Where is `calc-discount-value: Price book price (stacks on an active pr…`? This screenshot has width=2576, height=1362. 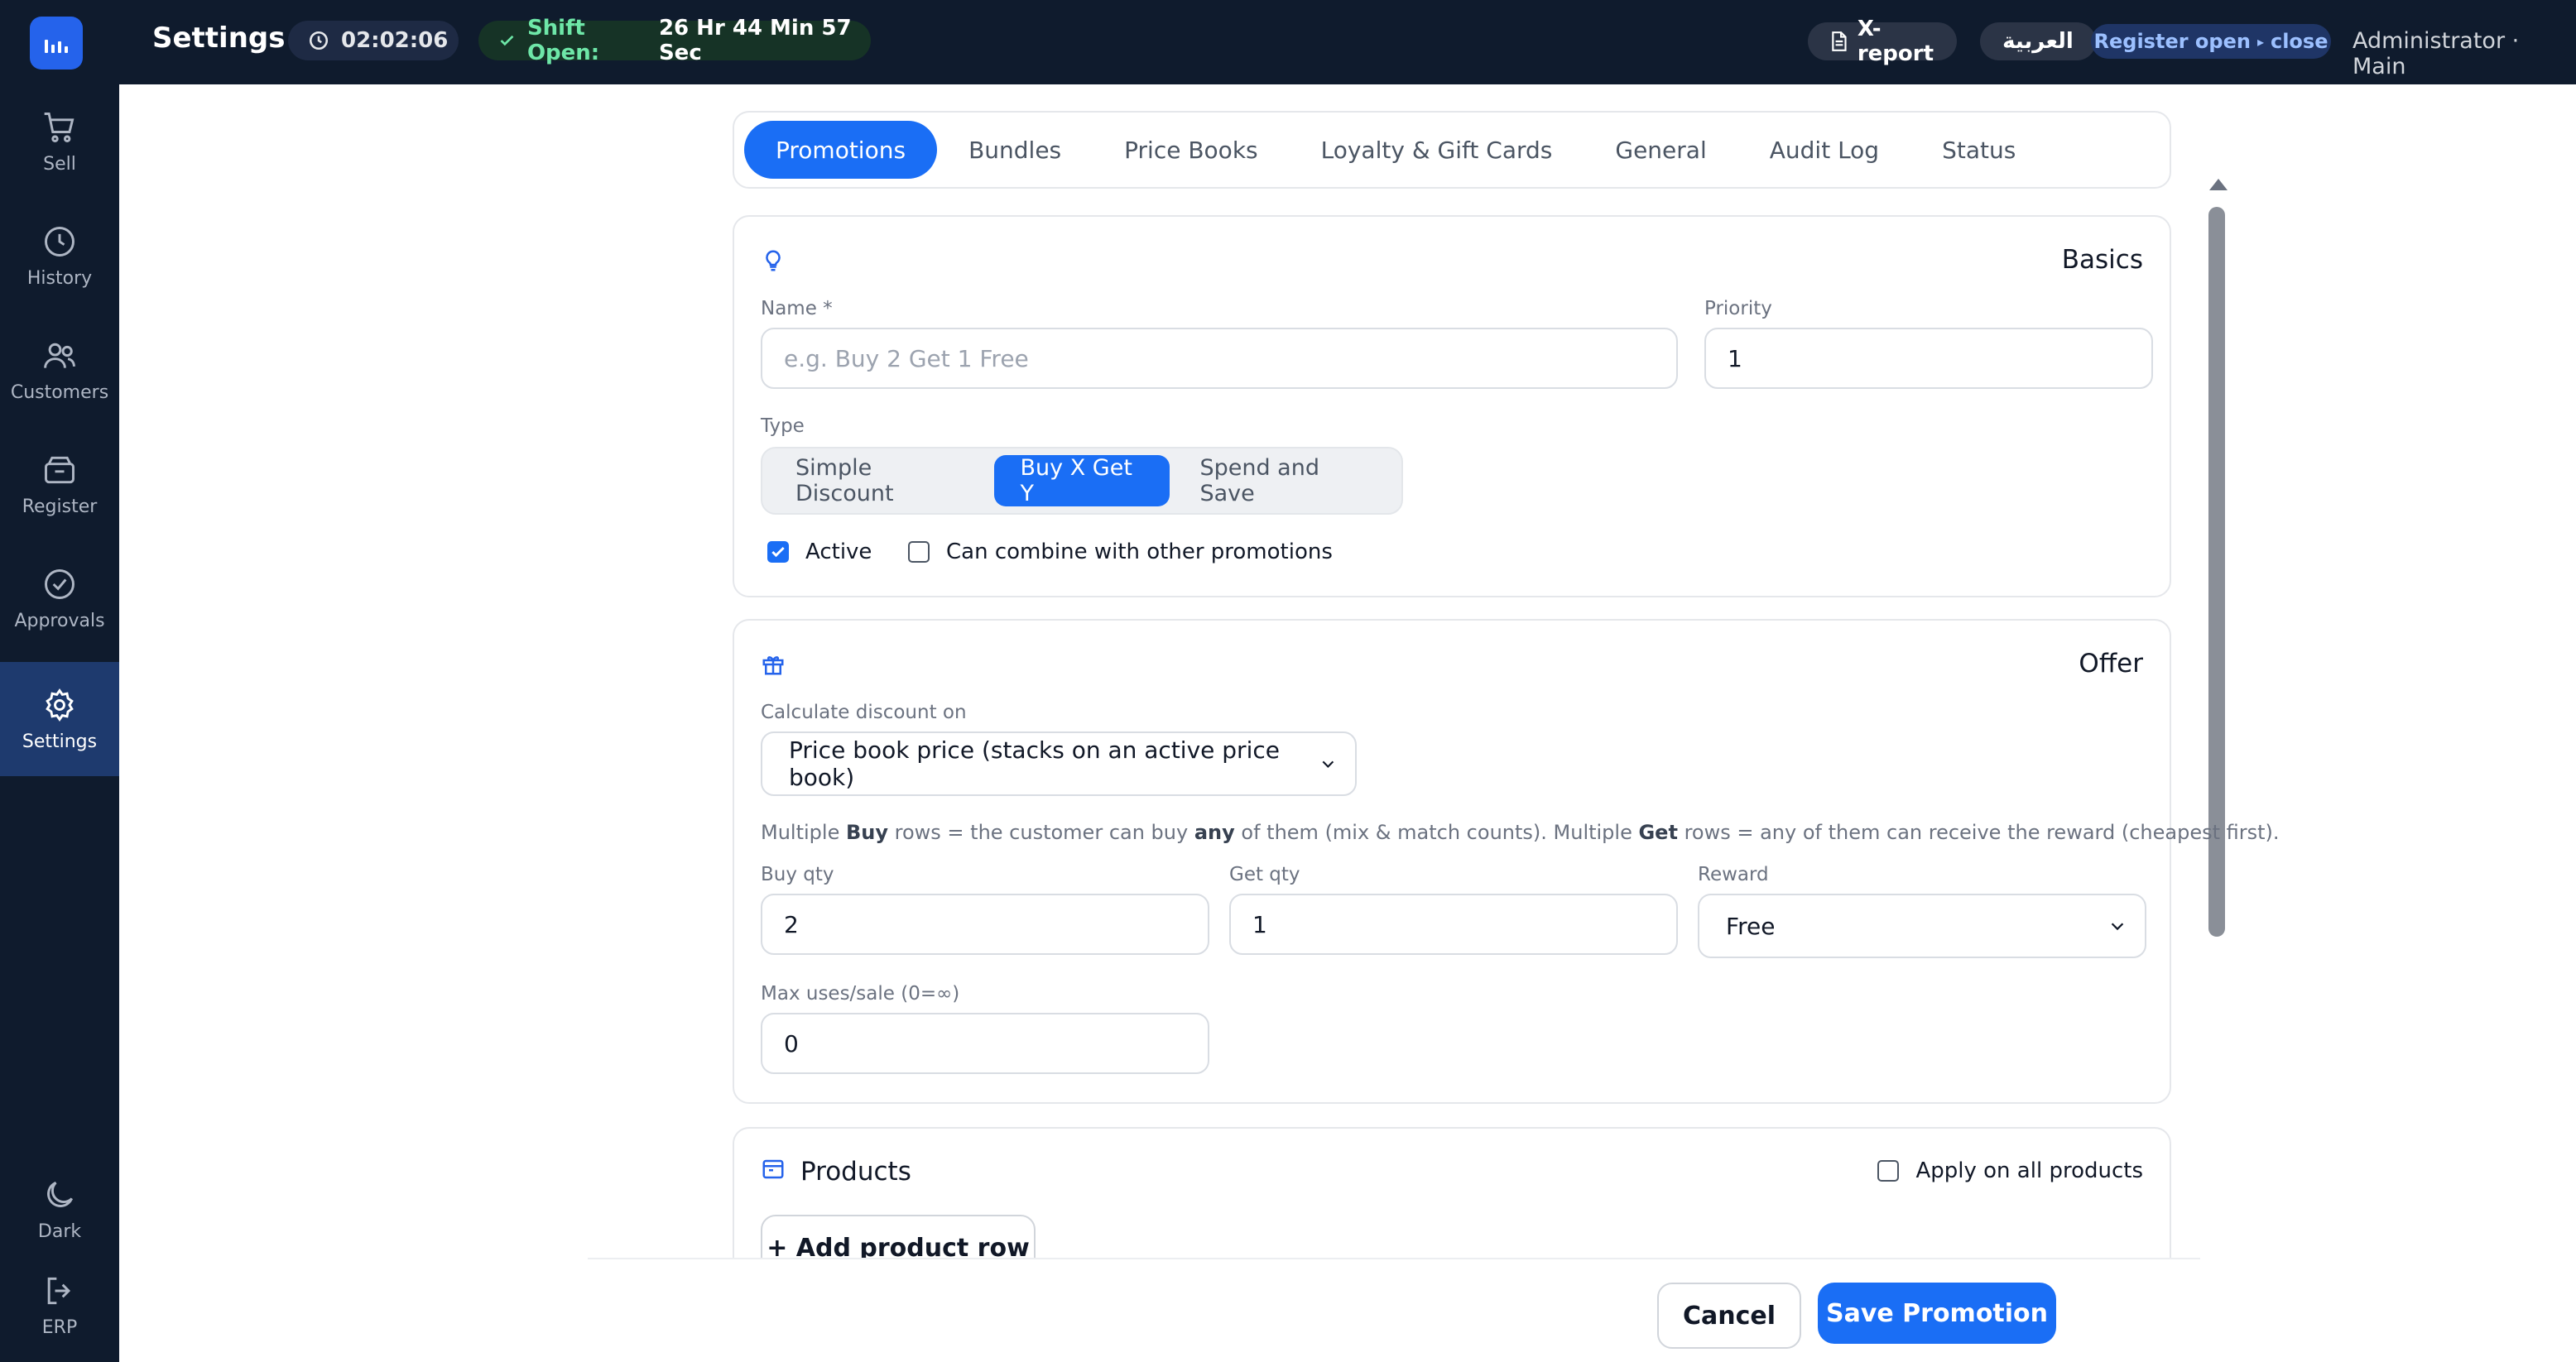
calc-discount-value: Price book price (stacks on an active pr… is located at coordinates (1034, 763).